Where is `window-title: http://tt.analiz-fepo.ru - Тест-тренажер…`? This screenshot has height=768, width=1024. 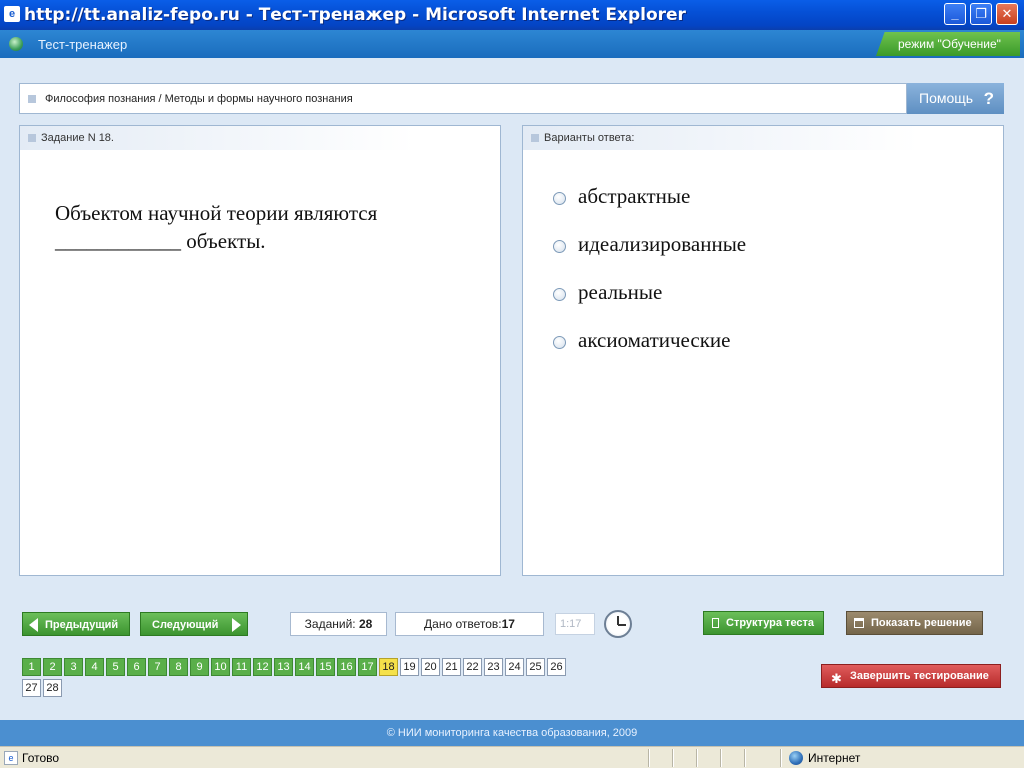
window-title: http://tt.analiz-fepo.ru - Тест-тренажер… is located at coordinates (355, 15).